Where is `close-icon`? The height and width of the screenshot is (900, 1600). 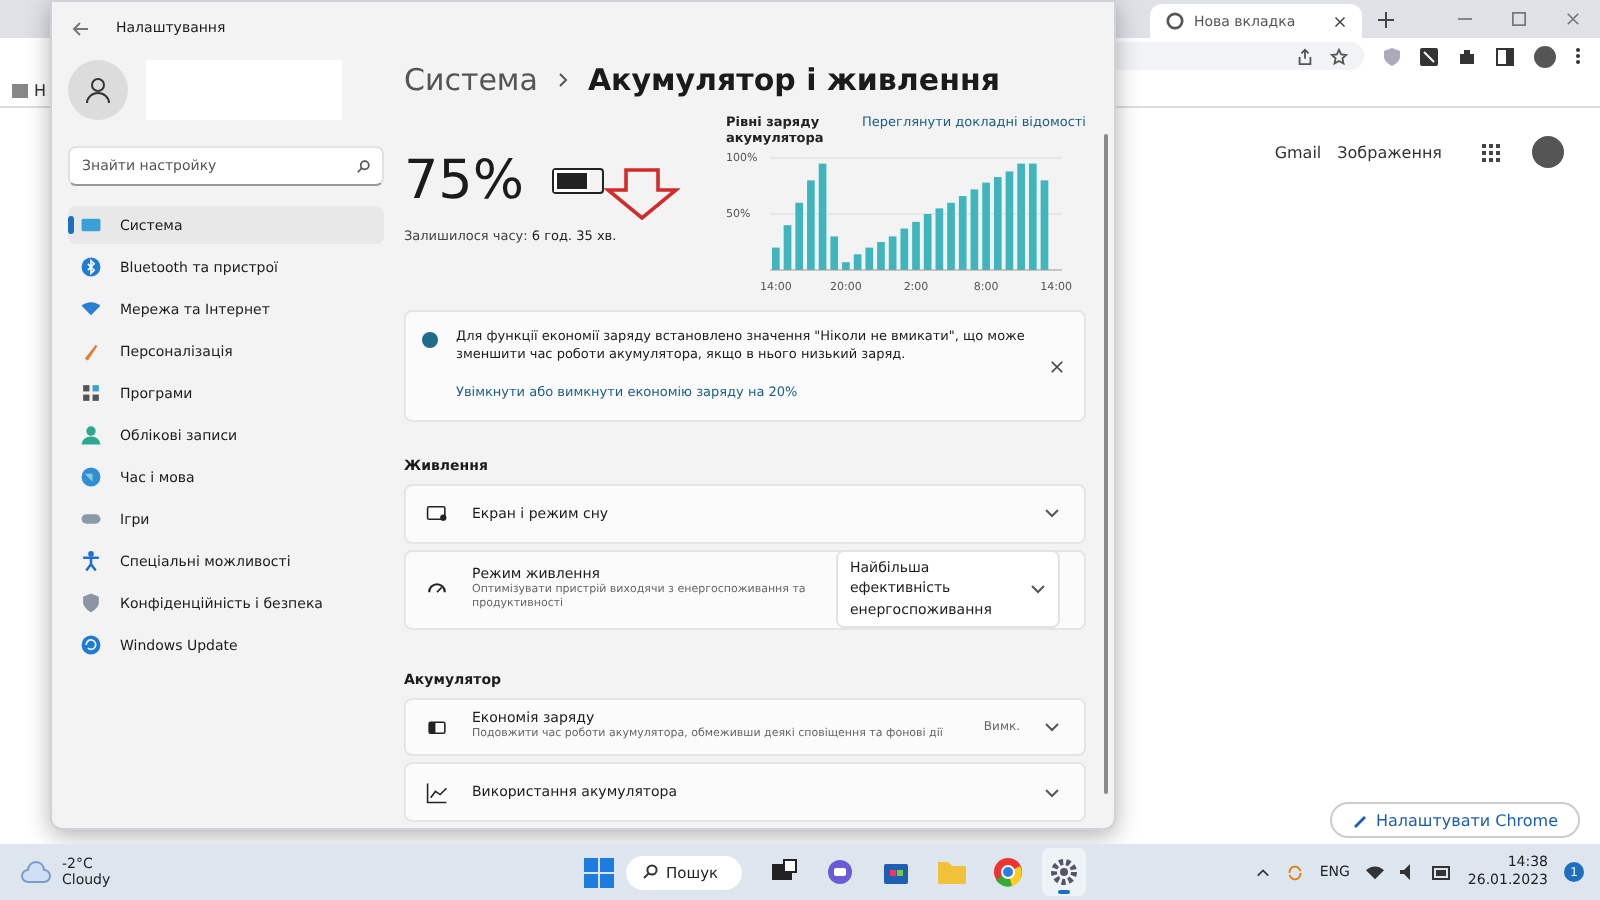
close-icon is located at coordinates (1057, 367).